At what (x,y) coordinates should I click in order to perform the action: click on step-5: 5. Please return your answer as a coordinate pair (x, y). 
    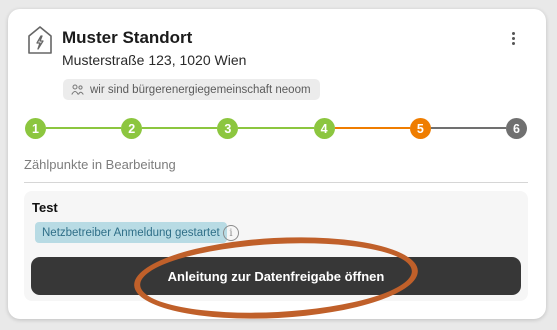
    Looking at the image, I should click on (420, 128).